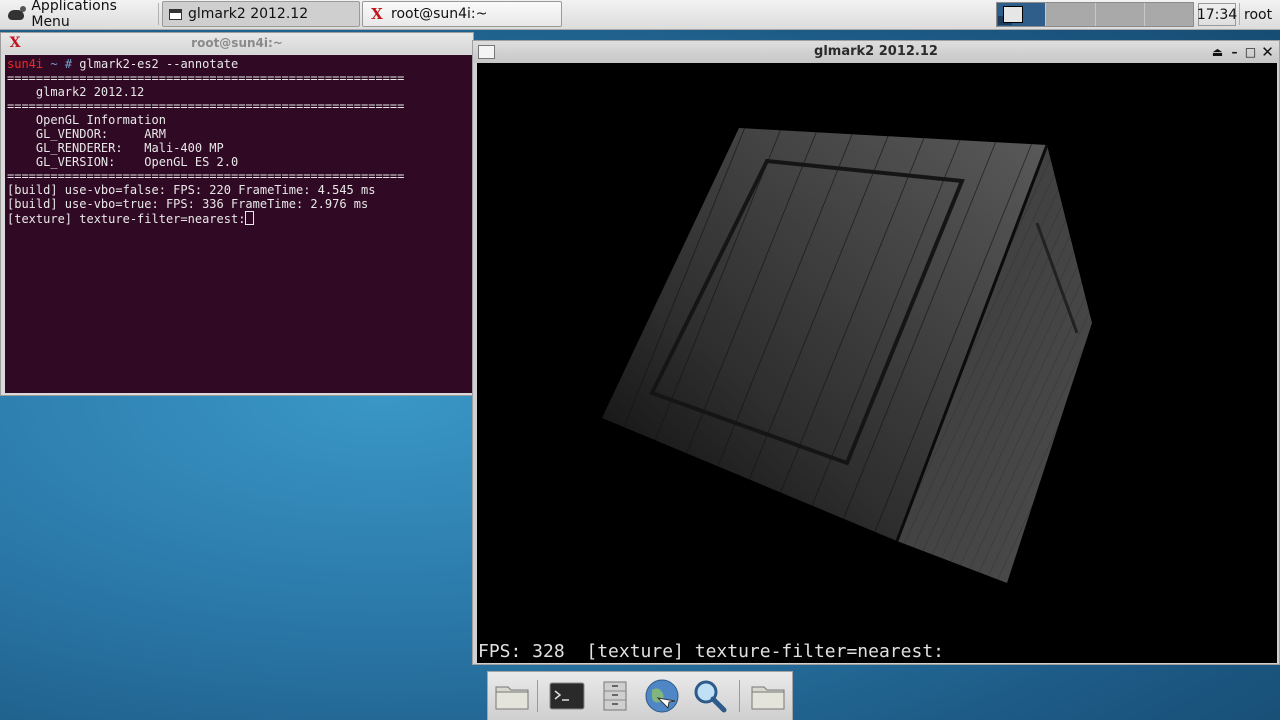 The height and width of the screenshot is (720, 1280). Describe the element at coordinates (16, 14) in the screenshot. I see `xfce-mouse-icon` at that location.